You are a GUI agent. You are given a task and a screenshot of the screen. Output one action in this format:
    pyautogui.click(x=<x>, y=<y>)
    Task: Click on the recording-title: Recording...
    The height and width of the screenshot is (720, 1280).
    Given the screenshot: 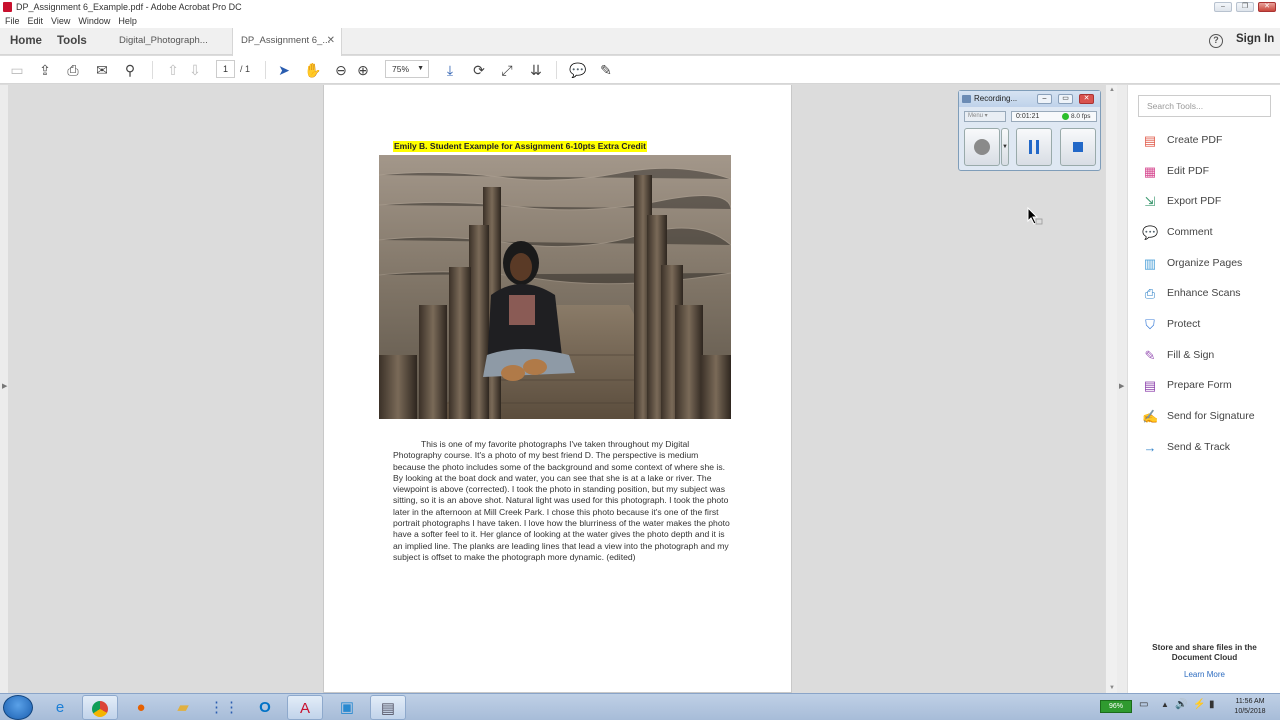 What is the action you would take?
    pyautogui.click(x=996, y=98)
    